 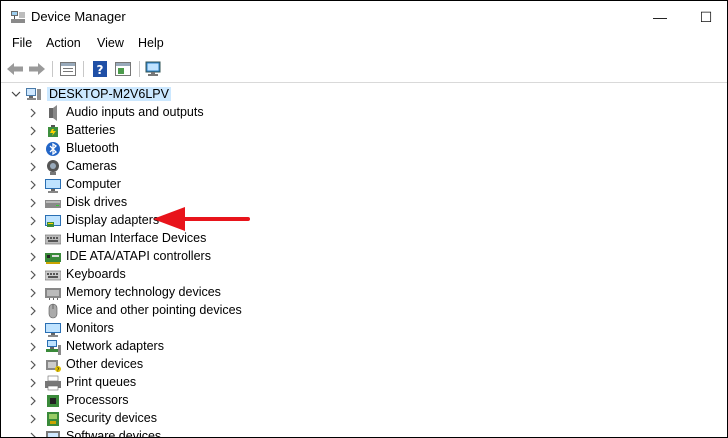 I want to click on tree-item-other-devices: ? Other devices, so click(x=201, y=365).